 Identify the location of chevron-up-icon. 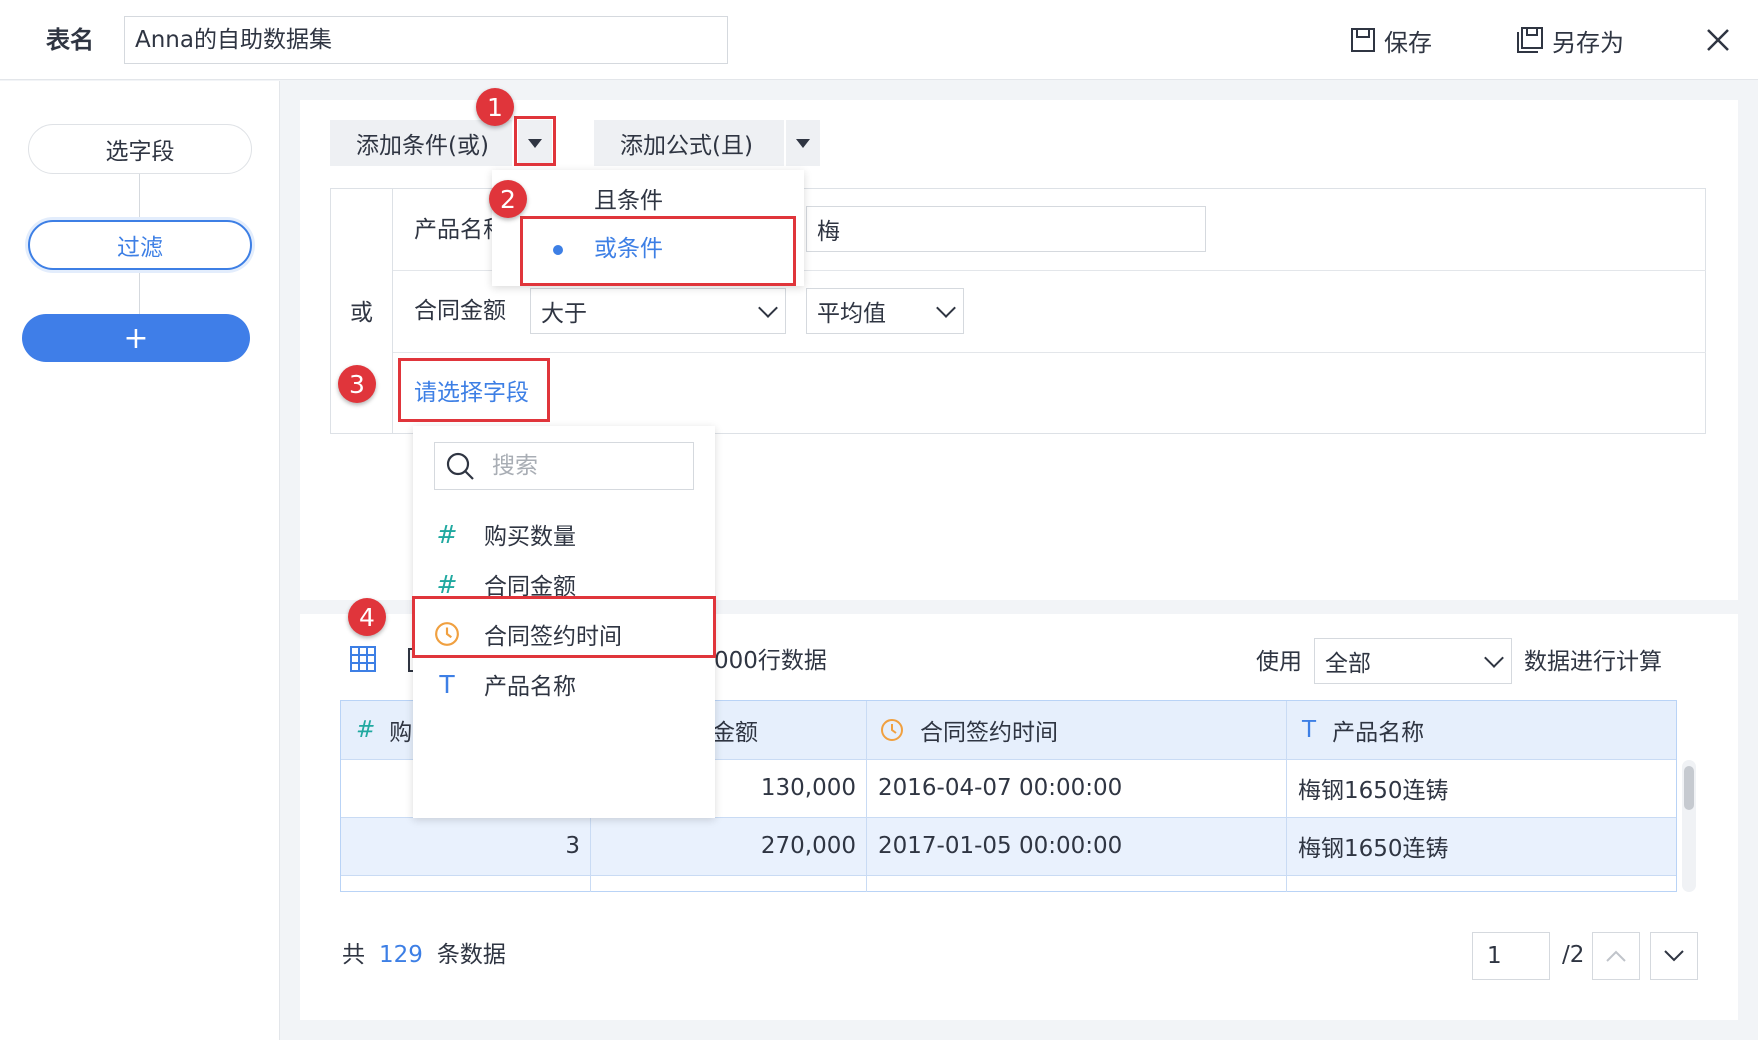
(1616, 956).